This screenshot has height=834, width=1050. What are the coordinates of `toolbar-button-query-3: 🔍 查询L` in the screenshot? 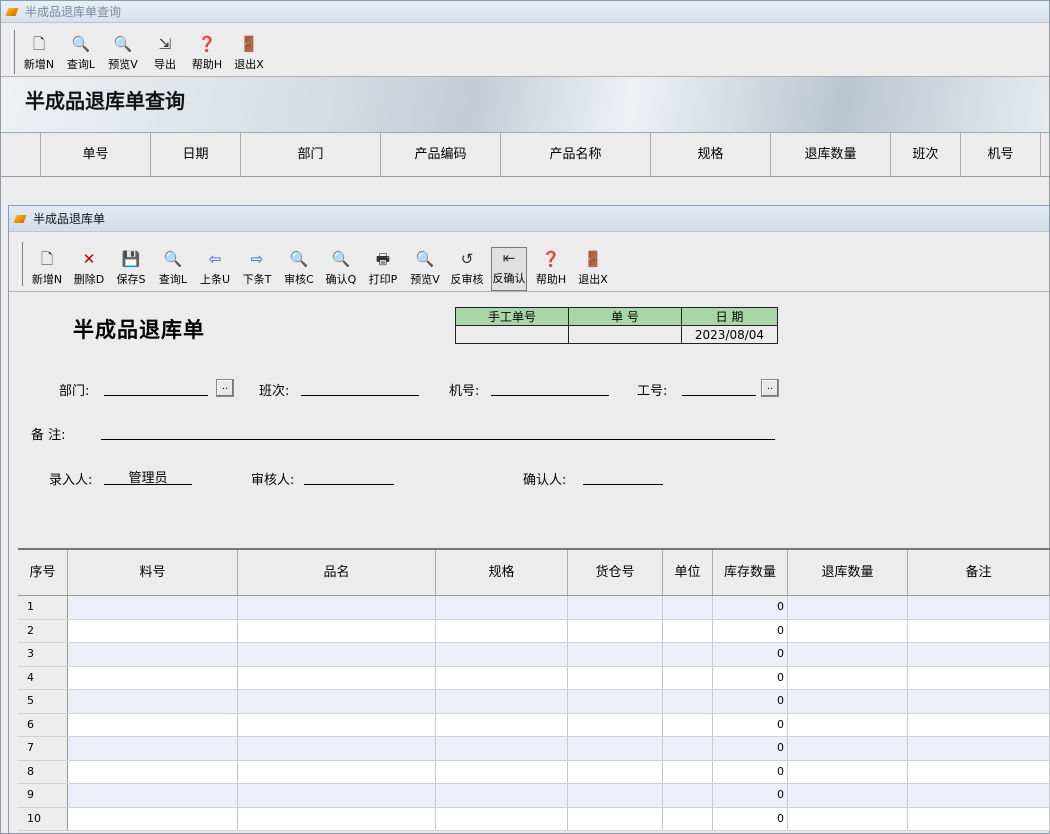 It's located at (173, 270).